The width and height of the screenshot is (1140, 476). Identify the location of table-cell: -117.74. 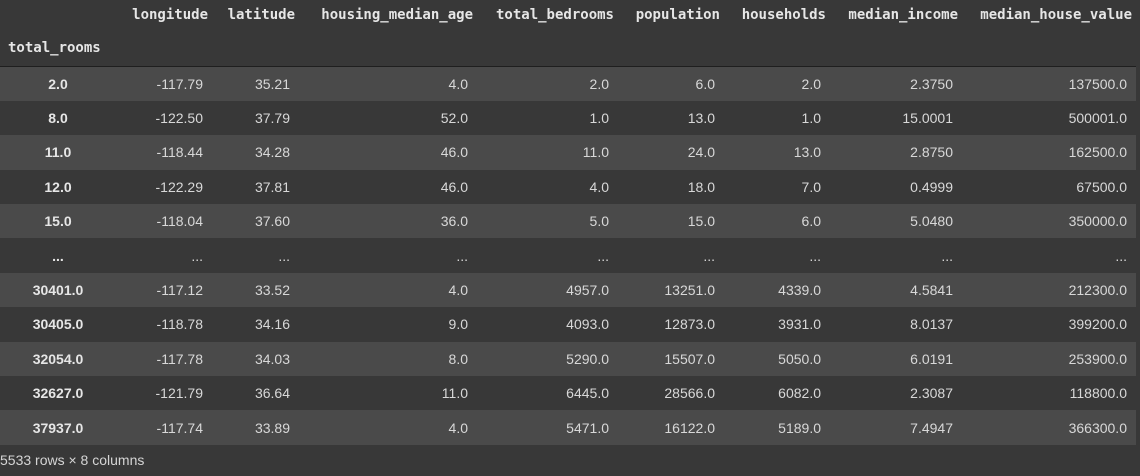
(179, 427).